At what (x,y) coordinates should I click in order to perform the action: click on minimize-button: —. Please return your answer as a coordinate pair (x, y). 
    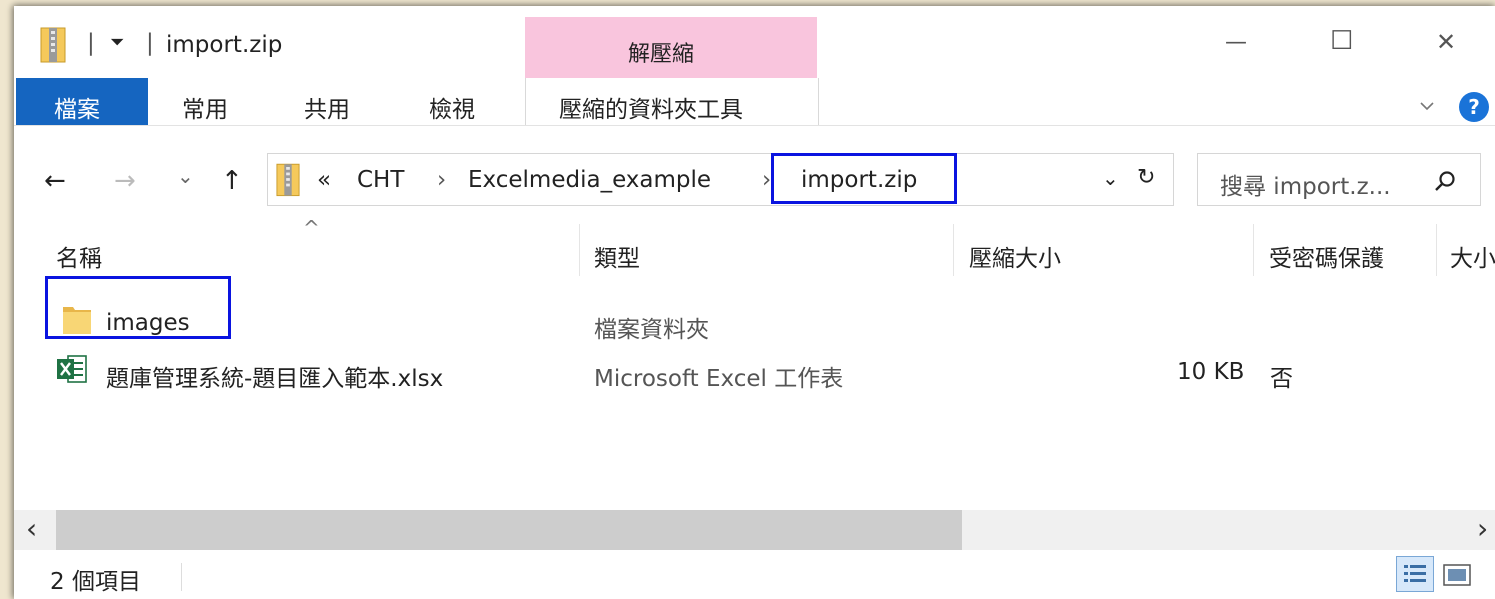
    Looking at the image, I should click on (1236, 42).